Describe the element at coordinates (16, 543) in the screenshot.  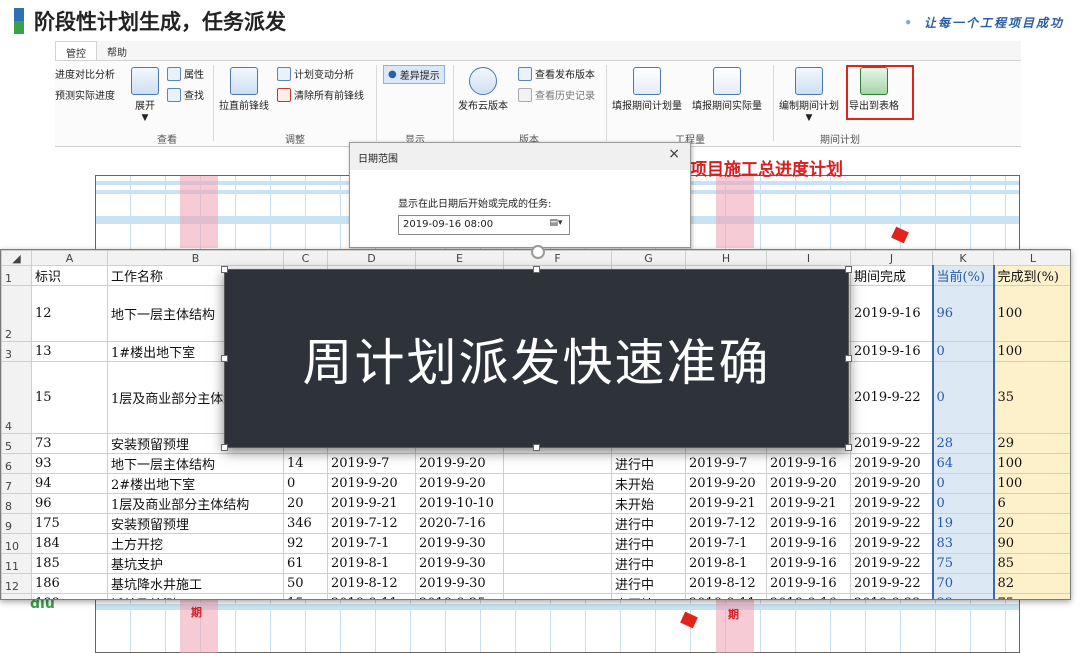
I see `row-number: 10` at that location.